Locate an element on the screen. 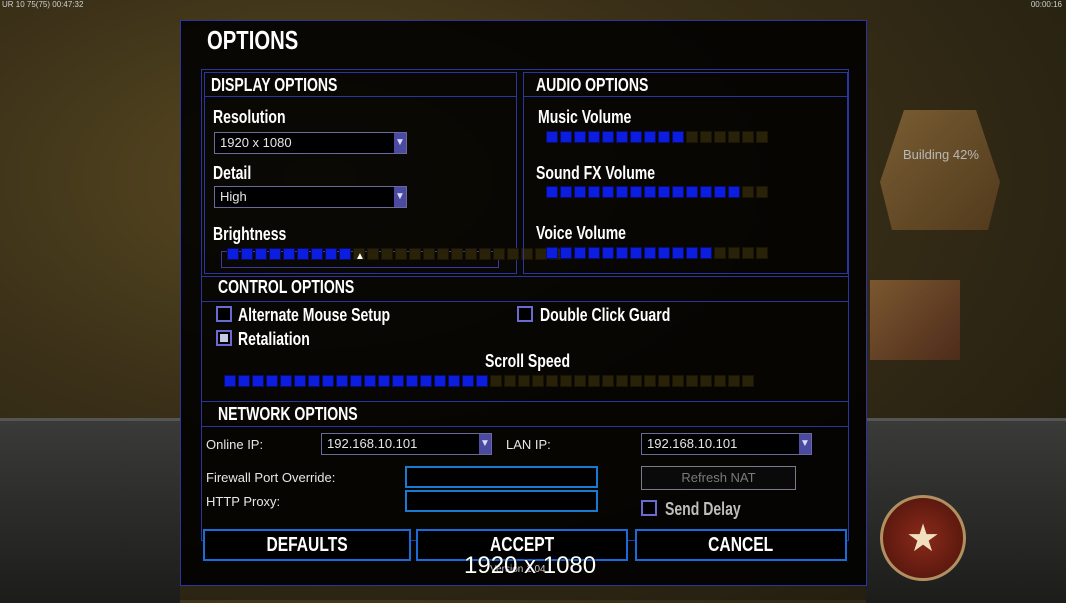 Image resolution: width=1066 pixels, height=603 pixels. hud-timer-text: 00:00:16 is located at coordinates (1046, 4).